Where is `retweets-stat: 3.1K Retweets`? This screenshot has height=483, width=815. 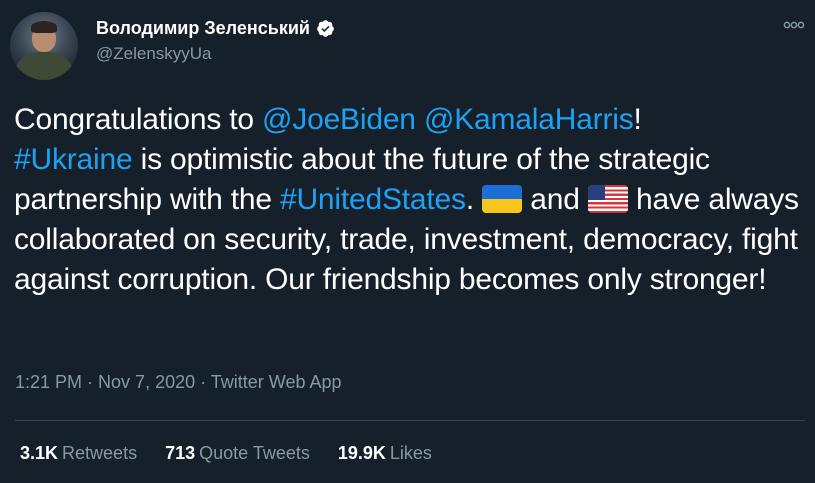
retweets-stat: 3.1K Retweets is located at coordinates (78, 453).